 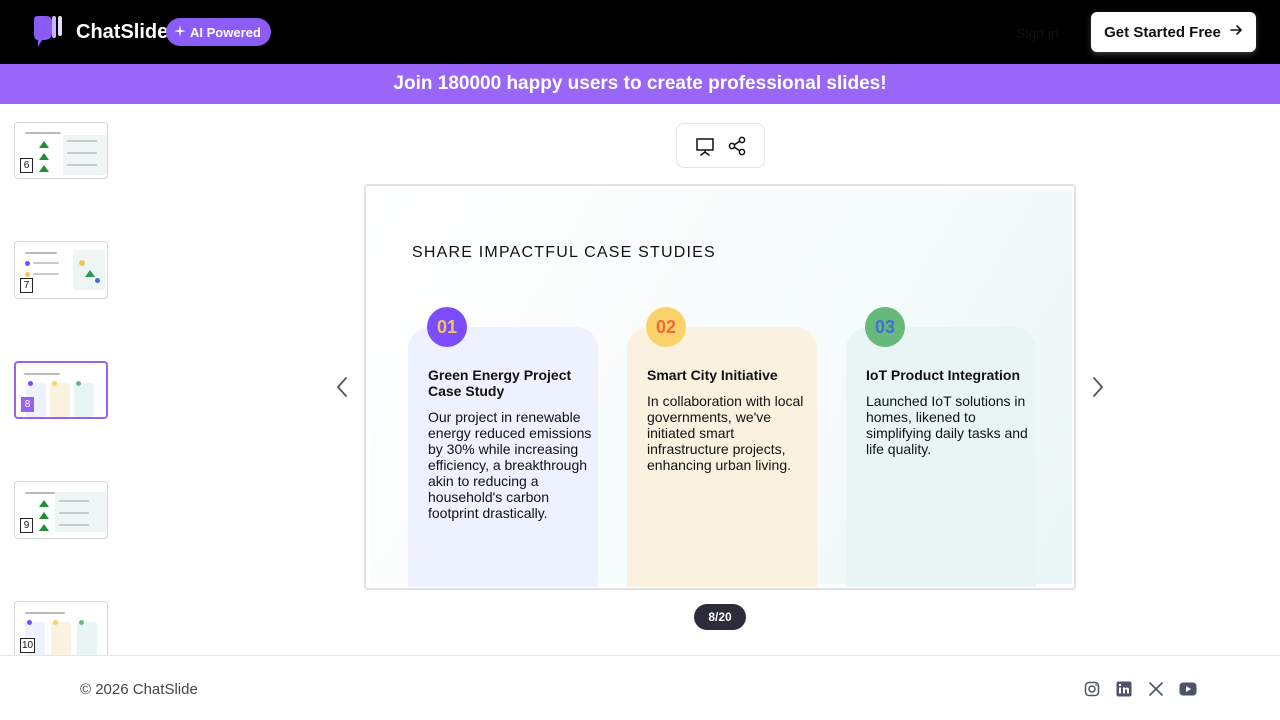 What do you see at coordinates (26, 165) in the screenshot?
I see `thumbnail-number: 6` at bounding box center [26, 165].